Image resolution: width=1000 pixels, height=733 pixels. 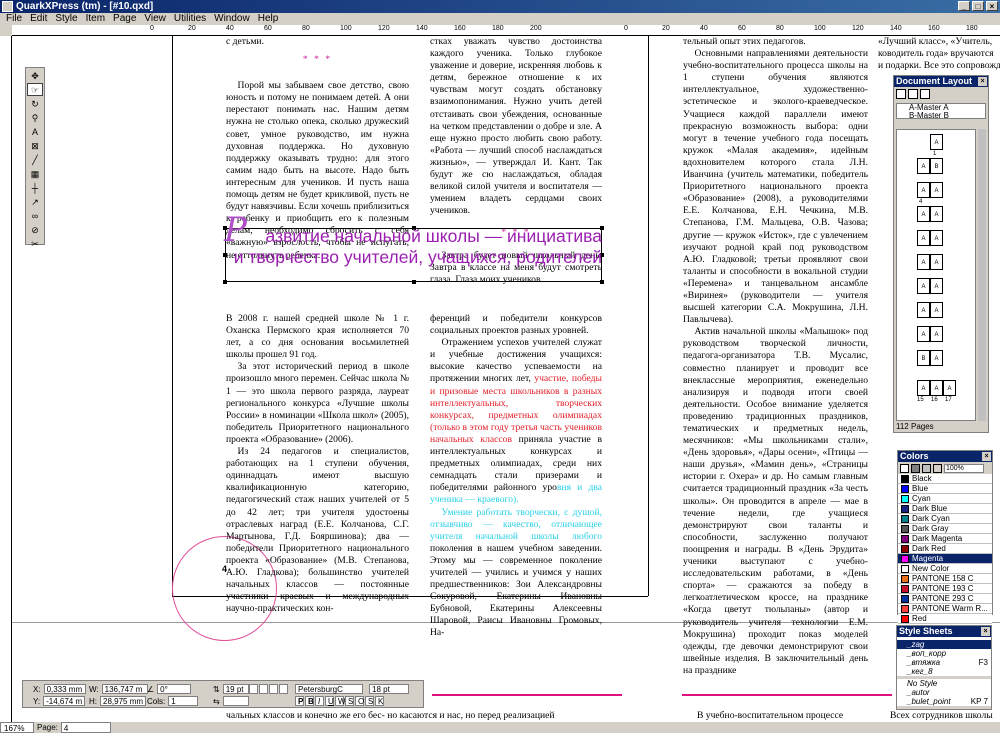 What do you see at coordinates (945, 569) in the screenshot?
I see `color-item: New Color` at bounding box center [945, 569].